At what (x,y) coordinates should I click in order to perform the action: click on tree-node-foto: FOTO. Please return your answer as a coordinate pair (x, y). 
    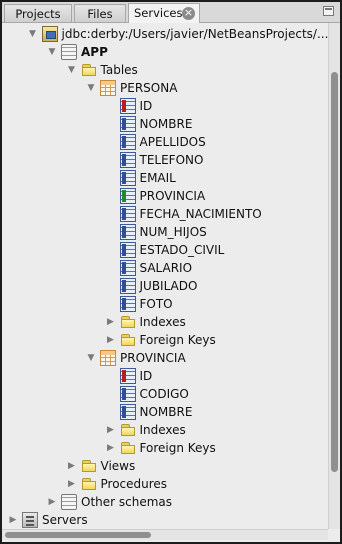
    Looking at the image, I should click on (165, 304).